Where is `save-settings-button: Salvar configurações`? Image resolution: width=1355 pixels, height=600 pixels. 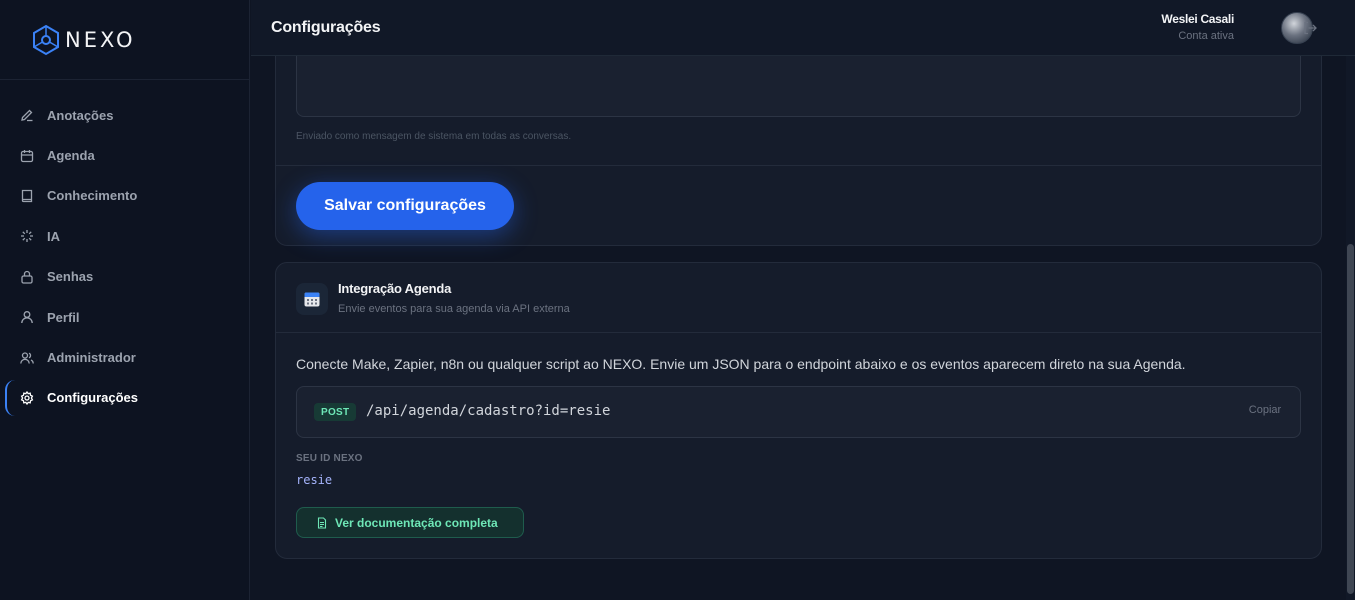 save-settings-button: Salvar configurações is located at coordinates (405, 206).